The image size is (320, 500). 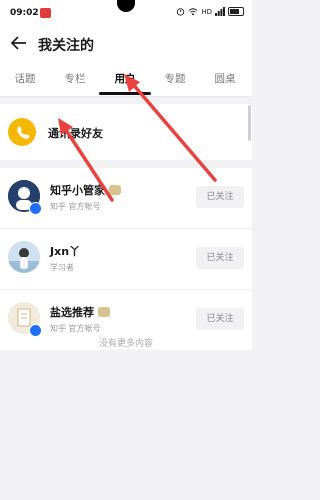 I want to click on avatar-image, so click(x=24, y=257).